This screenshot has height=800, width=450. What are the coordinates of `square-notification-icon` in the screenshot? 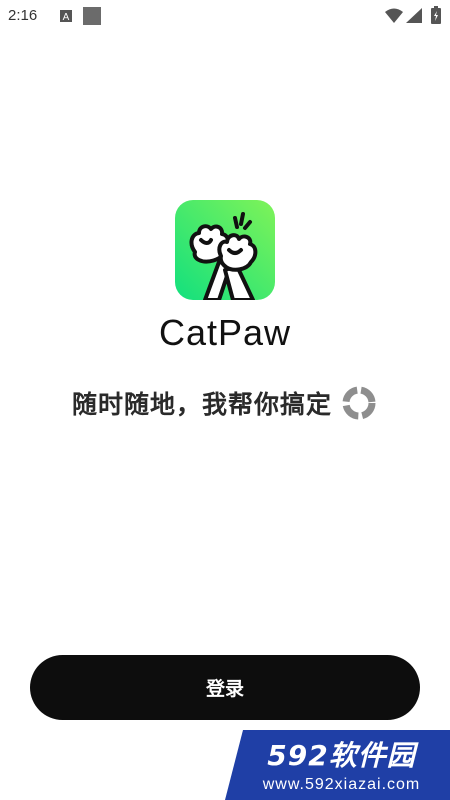 It's located at (92, 16).